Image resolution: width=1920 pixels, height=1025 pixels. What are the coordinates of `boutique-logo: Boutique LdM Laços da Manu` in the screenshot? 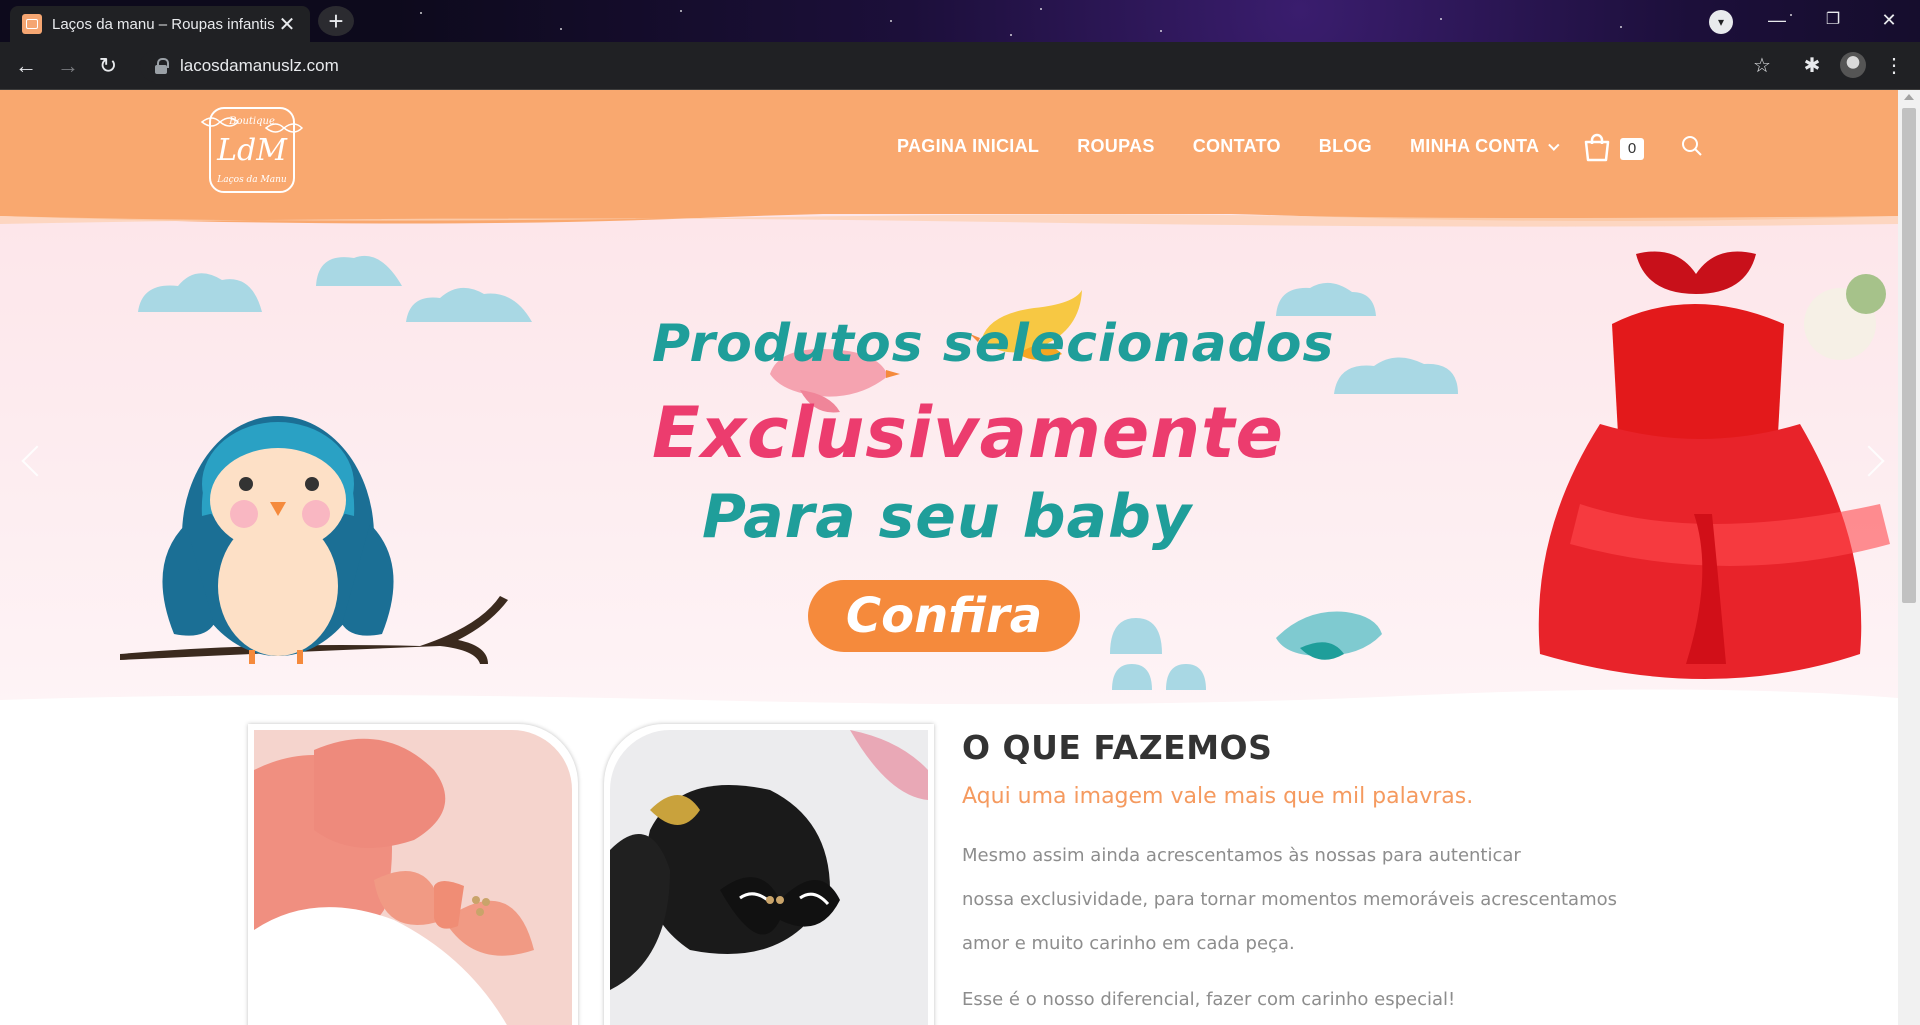 It's located at (252, 150).